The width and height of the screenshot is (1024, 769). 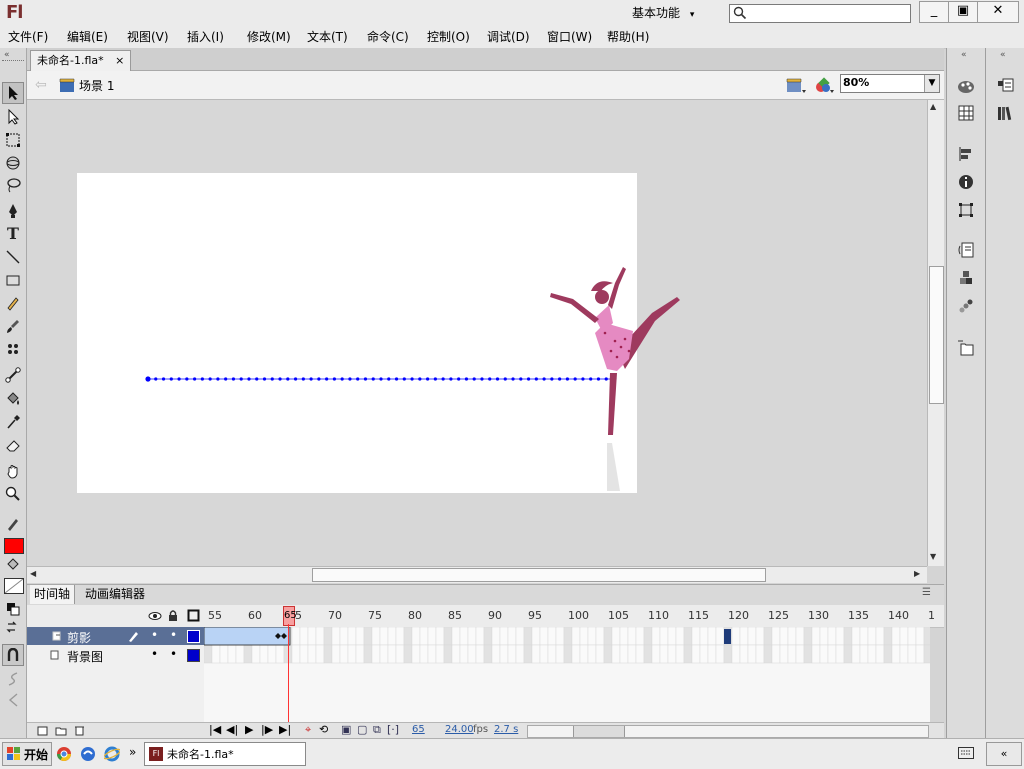 I want to click on search-input, so click(x=820, y=13).